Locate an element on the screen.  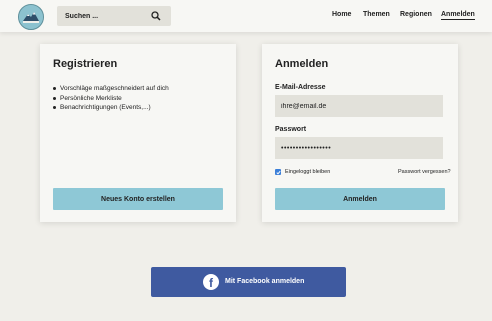
password-field is located at coordinates (359, 148).